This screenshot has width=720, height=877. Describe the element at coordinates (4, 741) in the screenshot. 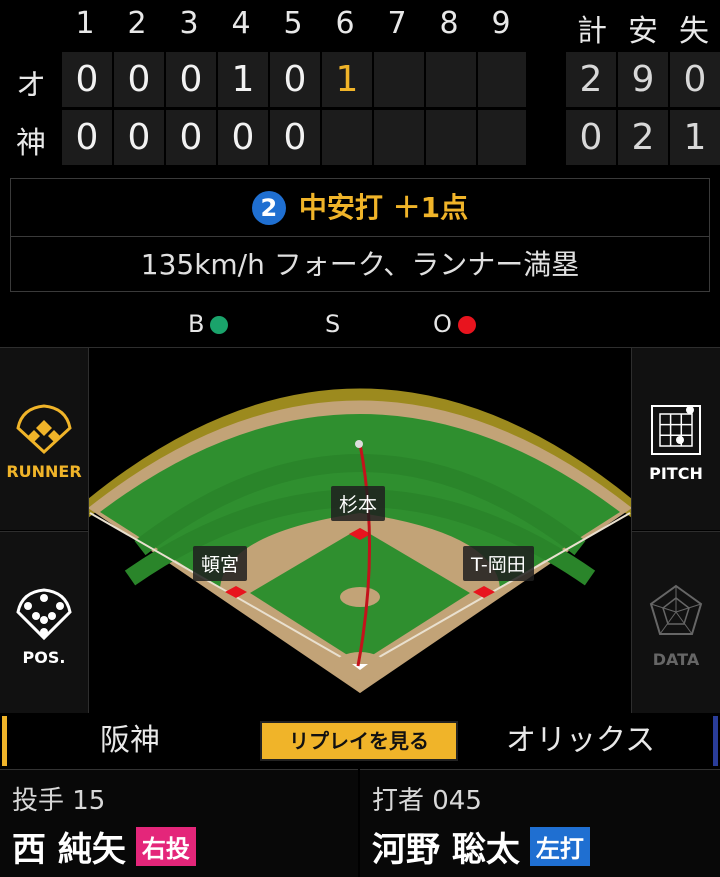

I see `home-team-indicator` at that location.